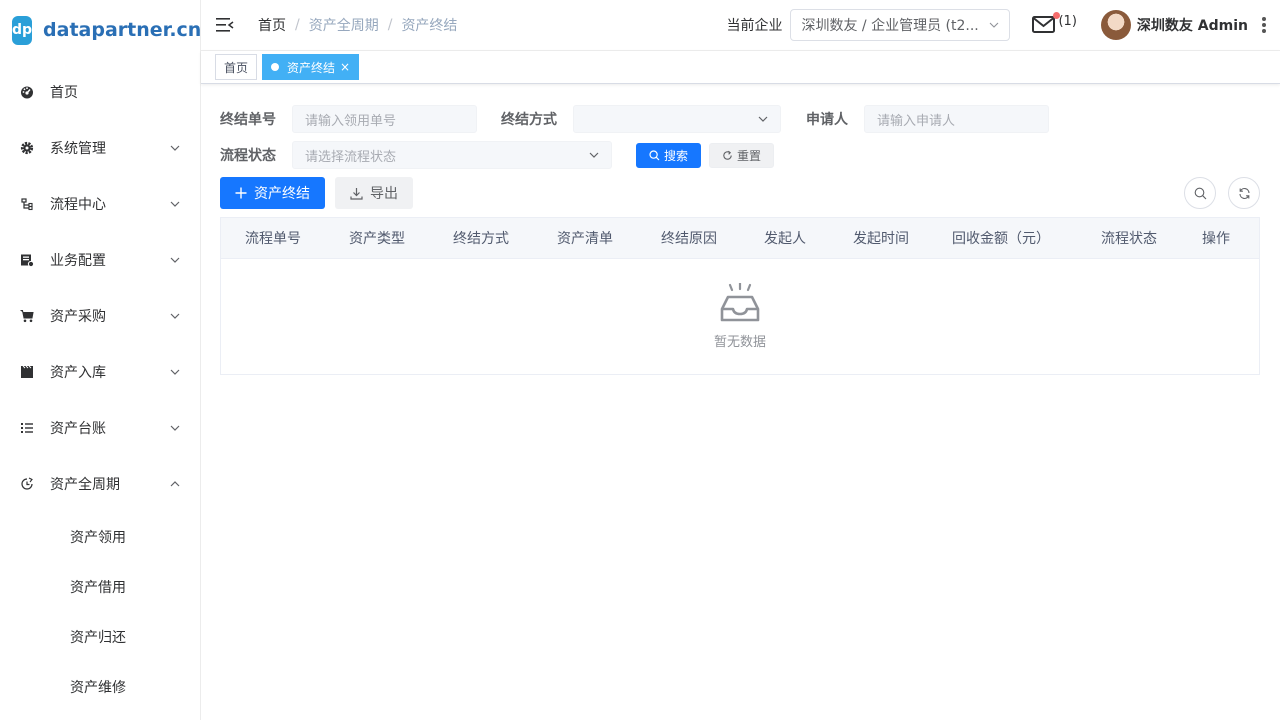 The height and width of the screenshot is (720, 1280). What do you see at coordinates (740, 193) in the screenshot?
I see `toolbar: 资产终结 导出` at bounding box center [740, 193].